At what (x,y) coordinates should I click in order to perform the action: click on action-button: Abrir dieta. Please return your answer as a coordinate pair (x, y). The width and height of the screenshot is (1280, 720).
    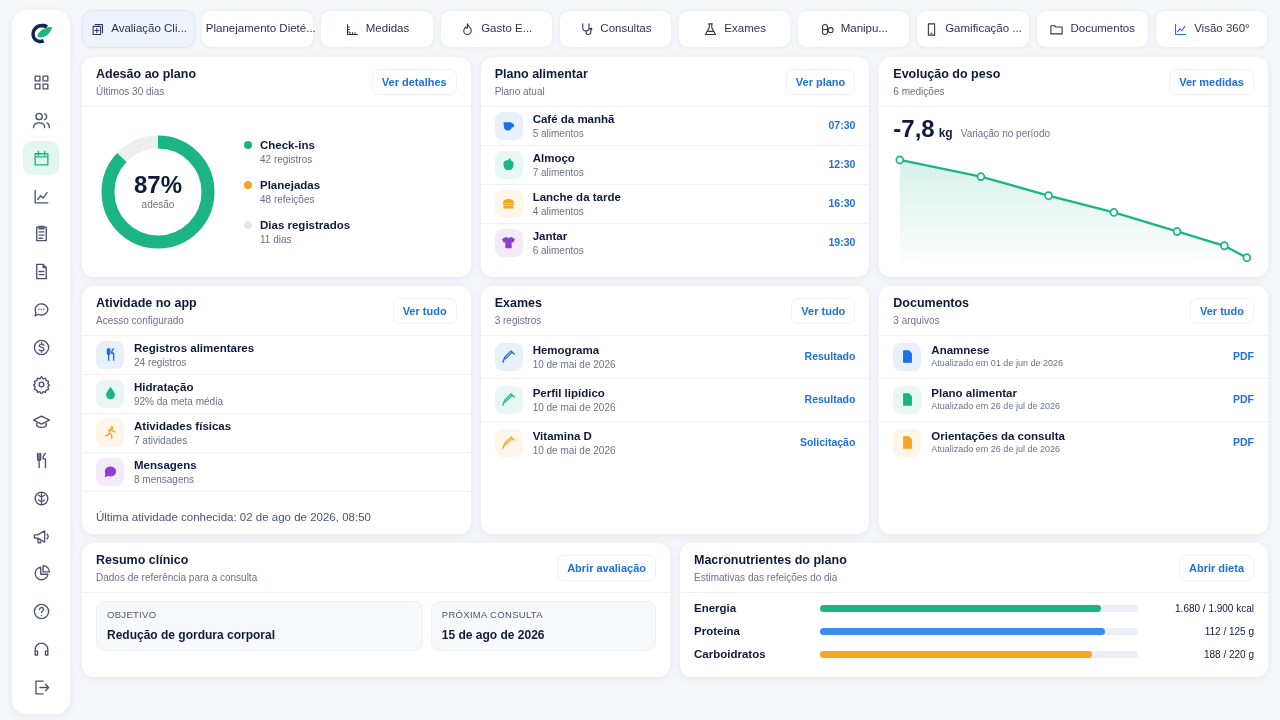
    Looking at the image, I should click on (1216, 568).